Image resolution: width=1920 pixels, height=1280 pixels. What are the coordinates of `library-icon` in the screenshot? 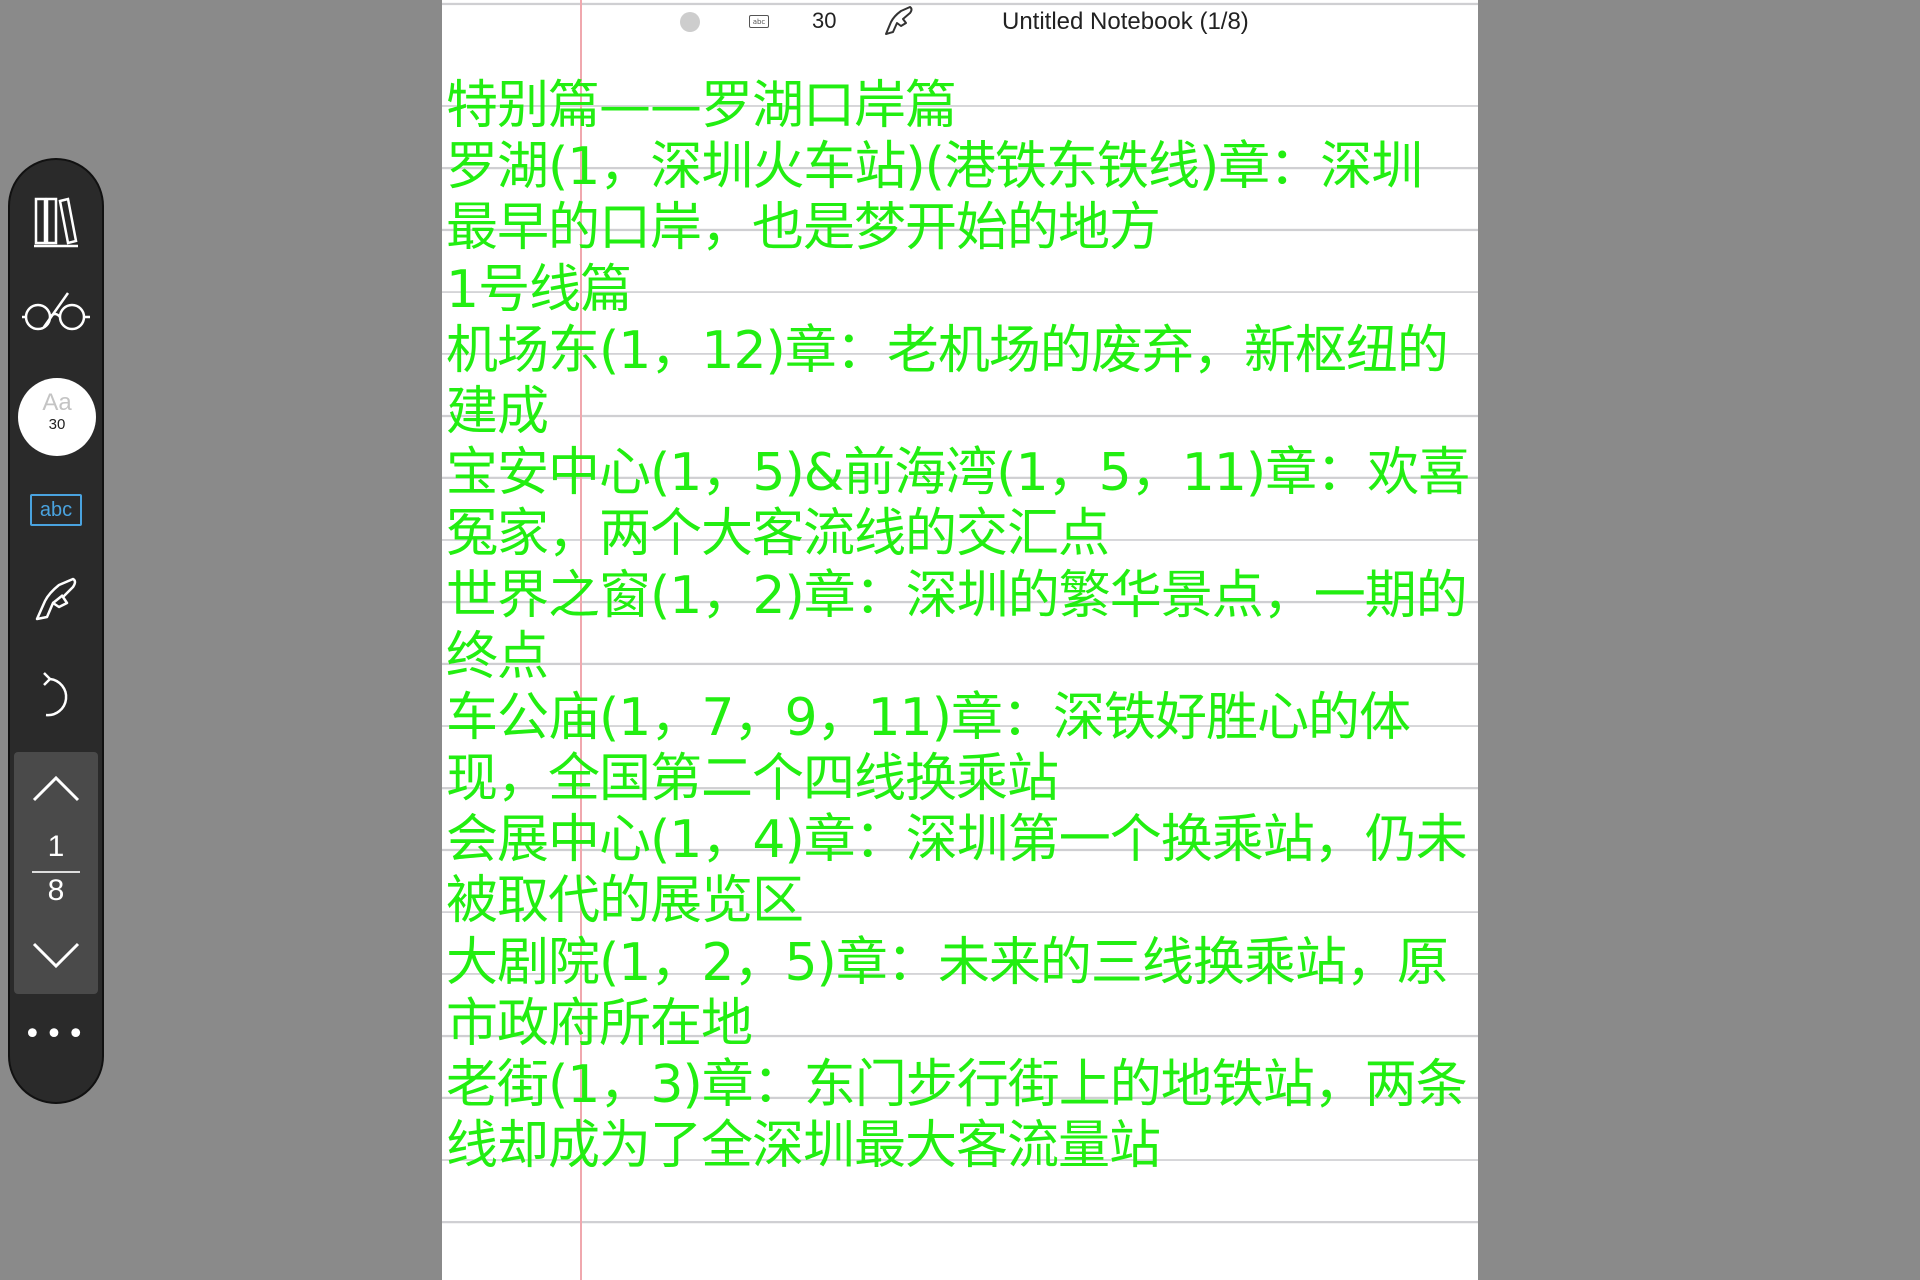 It's located at (56, 222).